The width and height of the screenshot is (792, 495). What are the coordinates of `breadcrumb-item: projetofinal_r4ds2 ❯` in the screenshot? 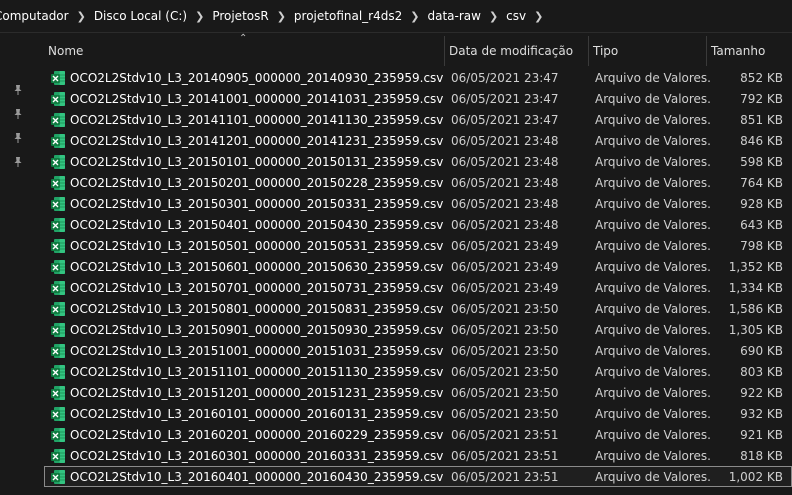 It's located at (356, 16).